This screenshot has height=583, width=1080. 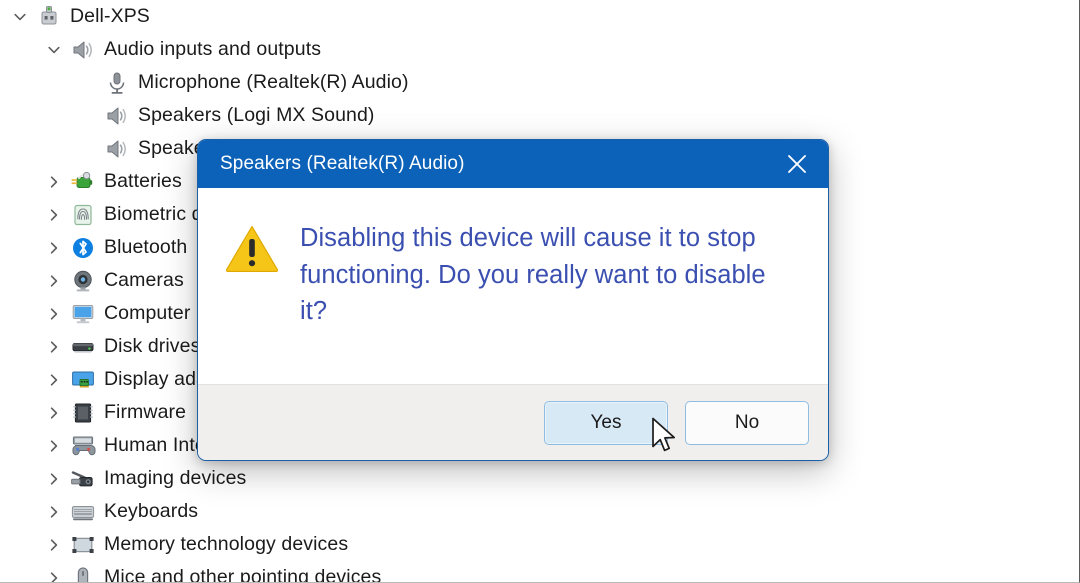 What do you see at coordinates (83, 573) in the screenshot?
I see `mouse-icon` at bounding box center [83, 573].